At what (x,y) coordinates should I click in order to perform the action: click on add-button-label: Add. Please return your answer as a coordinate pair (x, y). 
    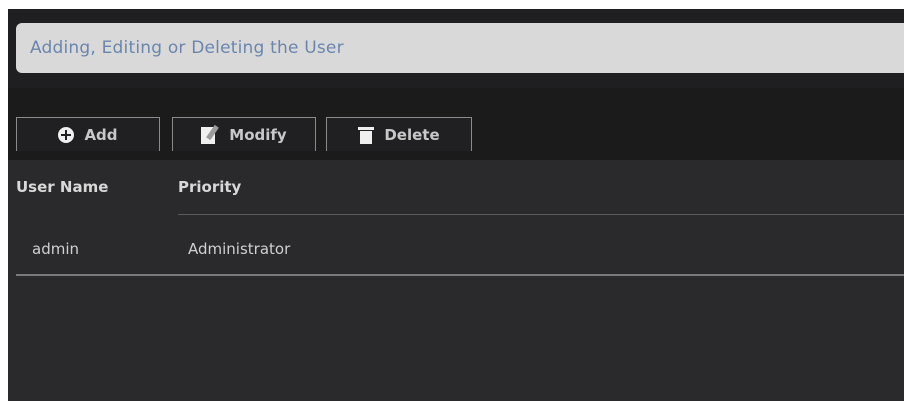
    Looking at the image, I should click on (101, 134).